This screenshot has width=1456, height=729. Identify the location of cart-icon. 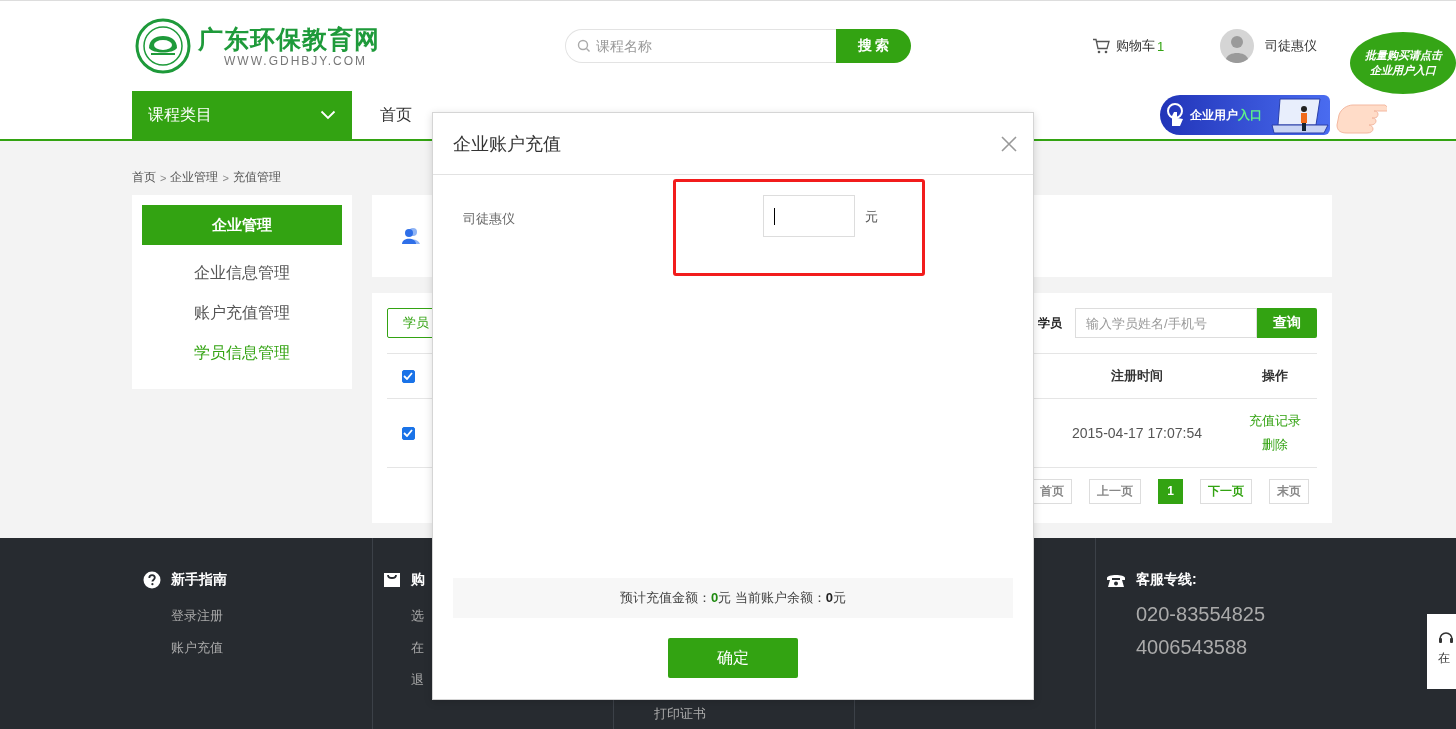
(1101, 46).